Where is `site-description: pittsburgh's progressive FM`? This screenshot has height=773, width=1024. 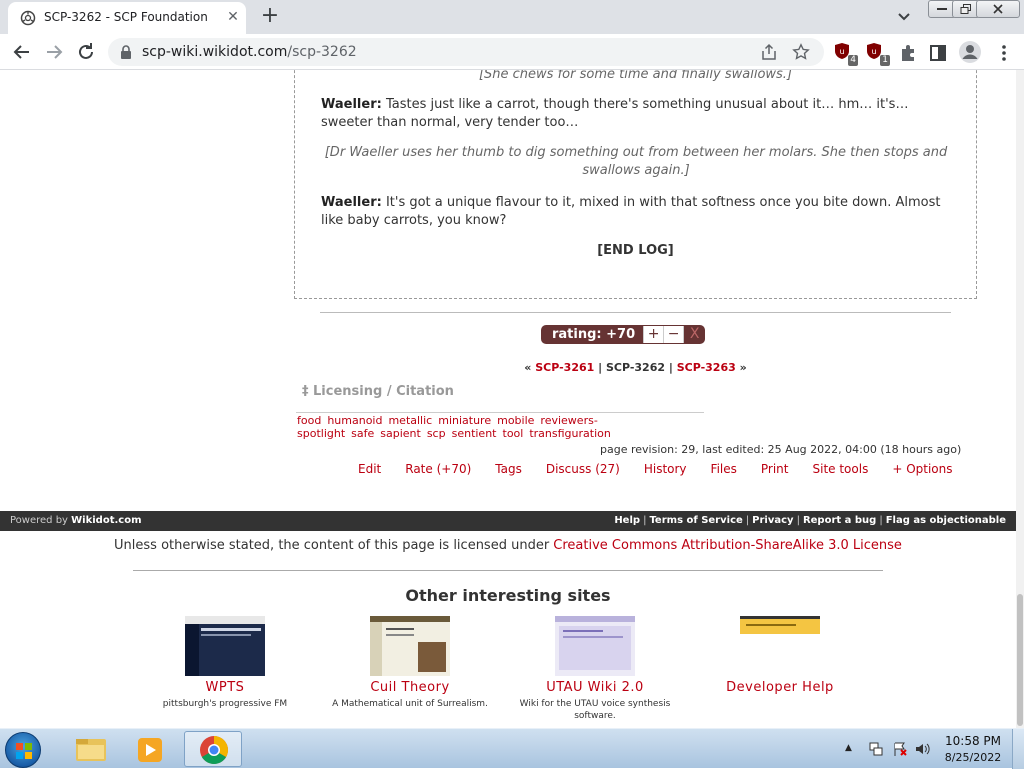 site-description: pittsburgh's progressive FM is located at coordinates (225, 704).